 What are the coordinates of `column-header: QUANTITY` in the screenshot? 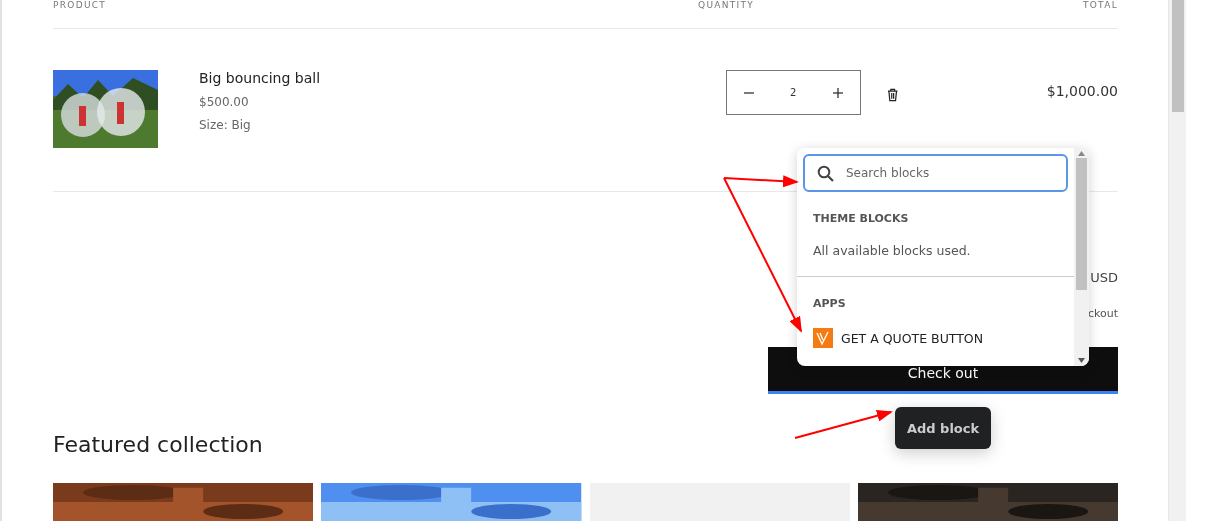 It's located at (727, 6).